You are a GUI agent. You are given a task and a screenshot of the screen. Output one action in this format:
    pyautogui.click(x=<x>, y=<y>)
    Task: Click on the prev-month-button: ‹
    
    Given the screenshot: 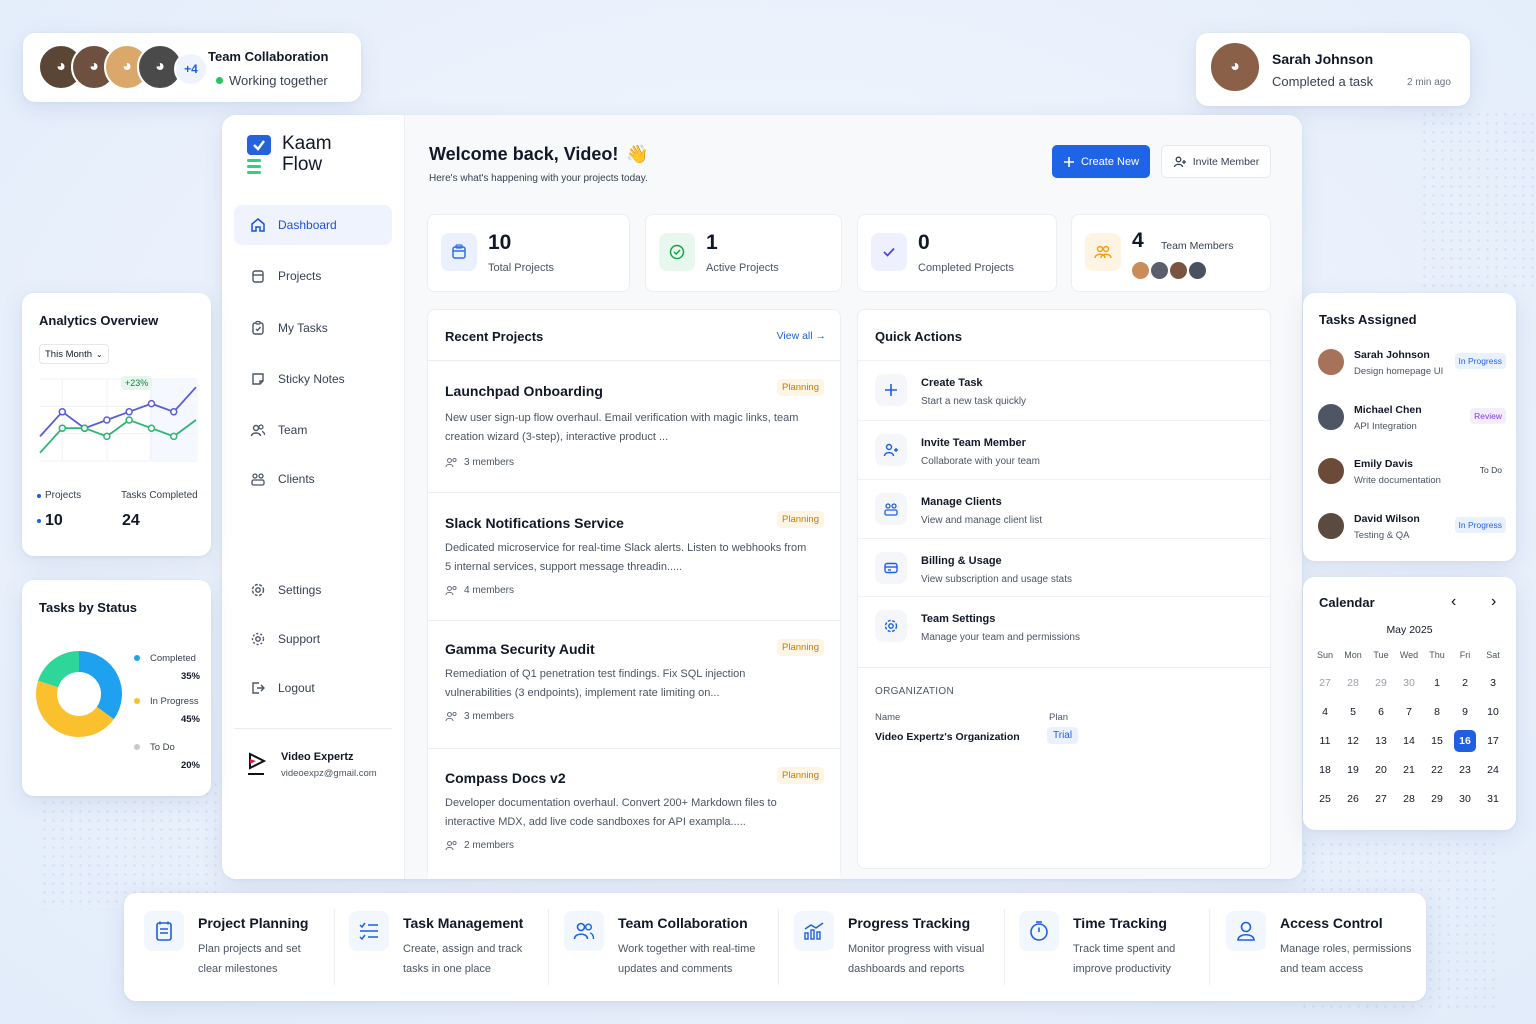 What is the action you would take?
    pyautogui.click(x=1453, y=602)
    